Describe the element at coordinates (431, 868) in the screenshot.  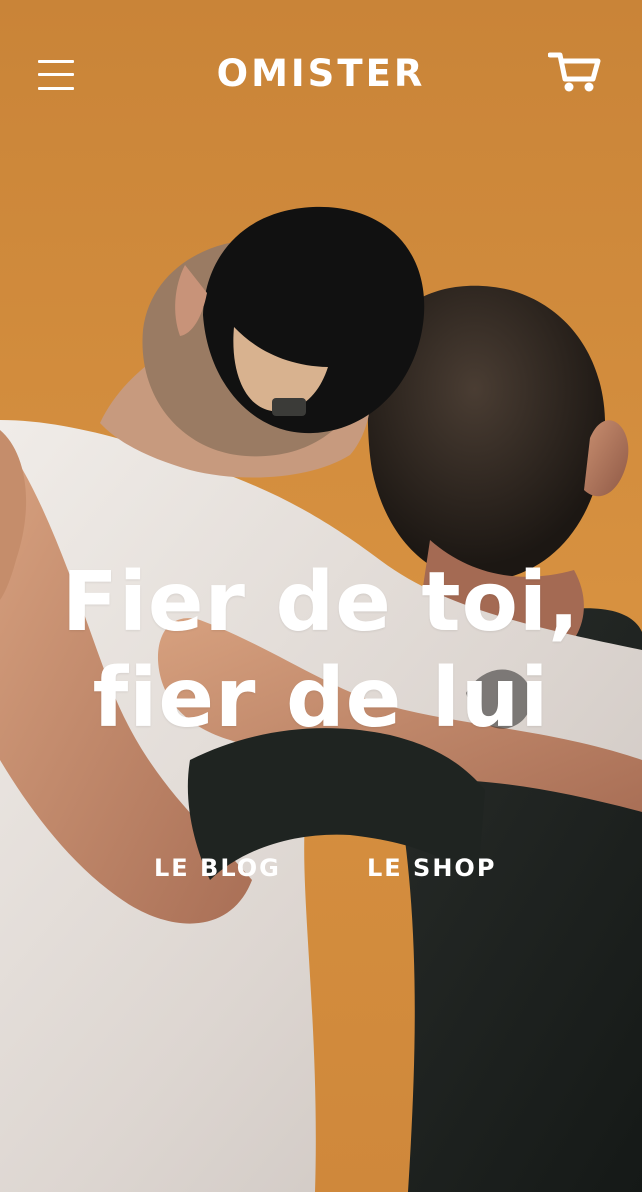
I see `shop-link: LE SHOP` at that location.